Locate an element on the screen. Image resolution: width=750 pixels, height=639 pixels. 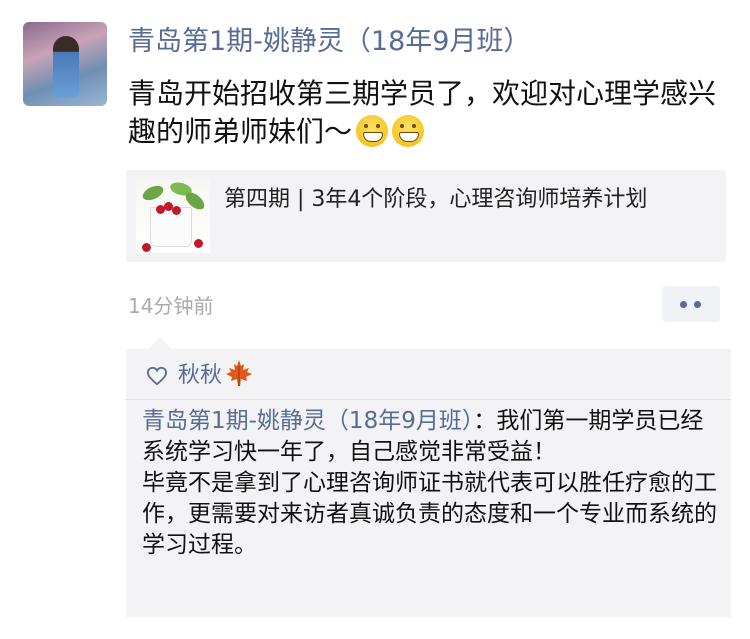
post-author-name: 青岛第1期-姚静灵（18年9月班） is located at coordinates (329, 42).